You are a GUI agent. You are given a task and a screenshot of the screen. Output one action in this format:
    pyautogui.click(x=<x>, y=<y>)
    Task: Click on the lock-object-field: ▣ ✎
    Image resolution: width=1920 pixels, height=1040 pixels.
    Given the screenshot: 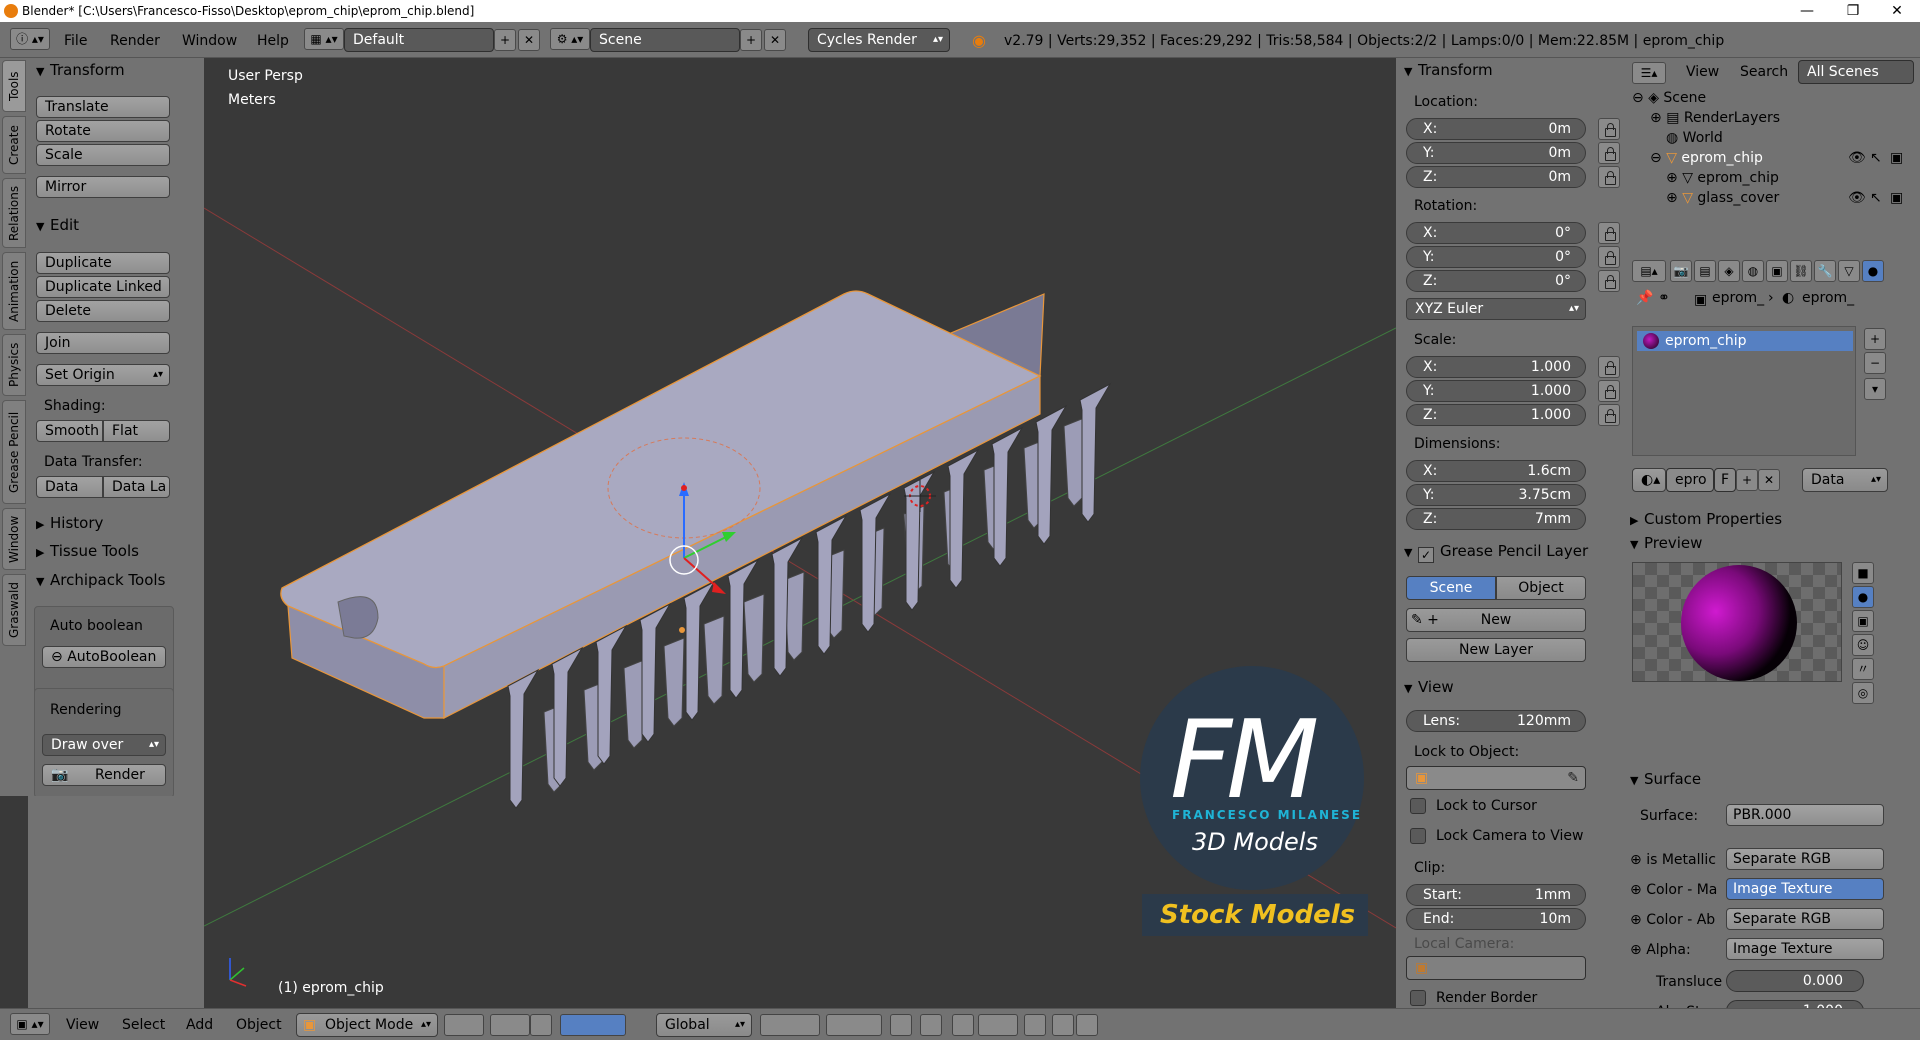 What is the action you would take?
    pyautogui.click(x=1496, y=778)
    